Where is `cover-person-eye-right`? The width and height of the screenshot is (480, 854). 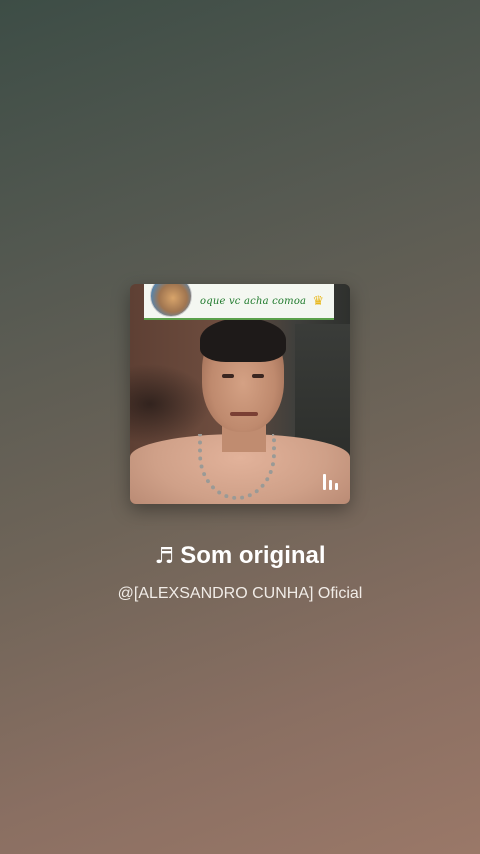
cover-person-eye-right is located at coordinates (258, 376).